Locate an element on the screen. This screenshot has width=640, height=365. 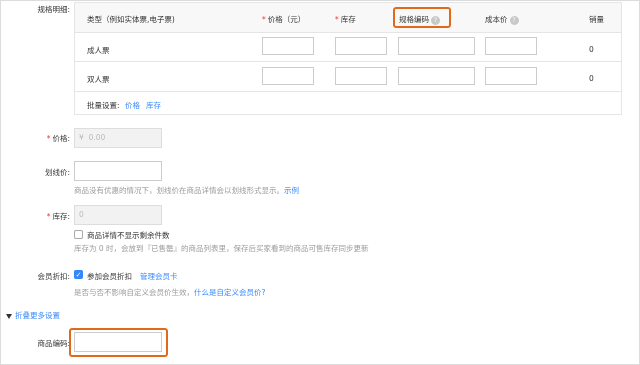
spec-table-header: 类型（例如实体票,电子票) * 价格（元） * 库存 规格编码? 成本价? 销量 is located at coordinates (348, 18).